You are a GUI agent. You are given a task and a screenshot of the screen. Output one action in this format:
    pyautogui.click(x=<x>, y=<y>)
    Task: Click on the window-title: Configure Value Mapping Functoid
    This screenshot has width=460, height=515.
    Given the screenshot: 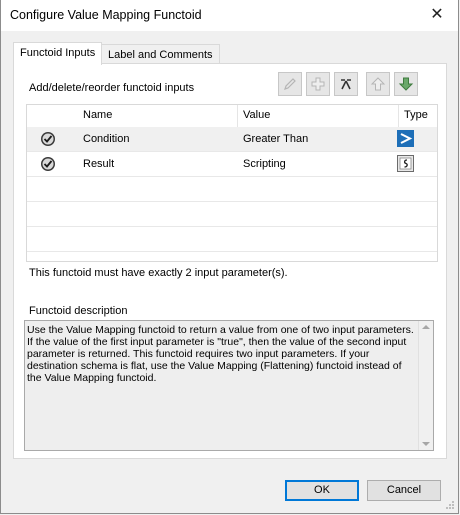 What is the action you would take?
    pyautogui.click(x=106, y=15)
    